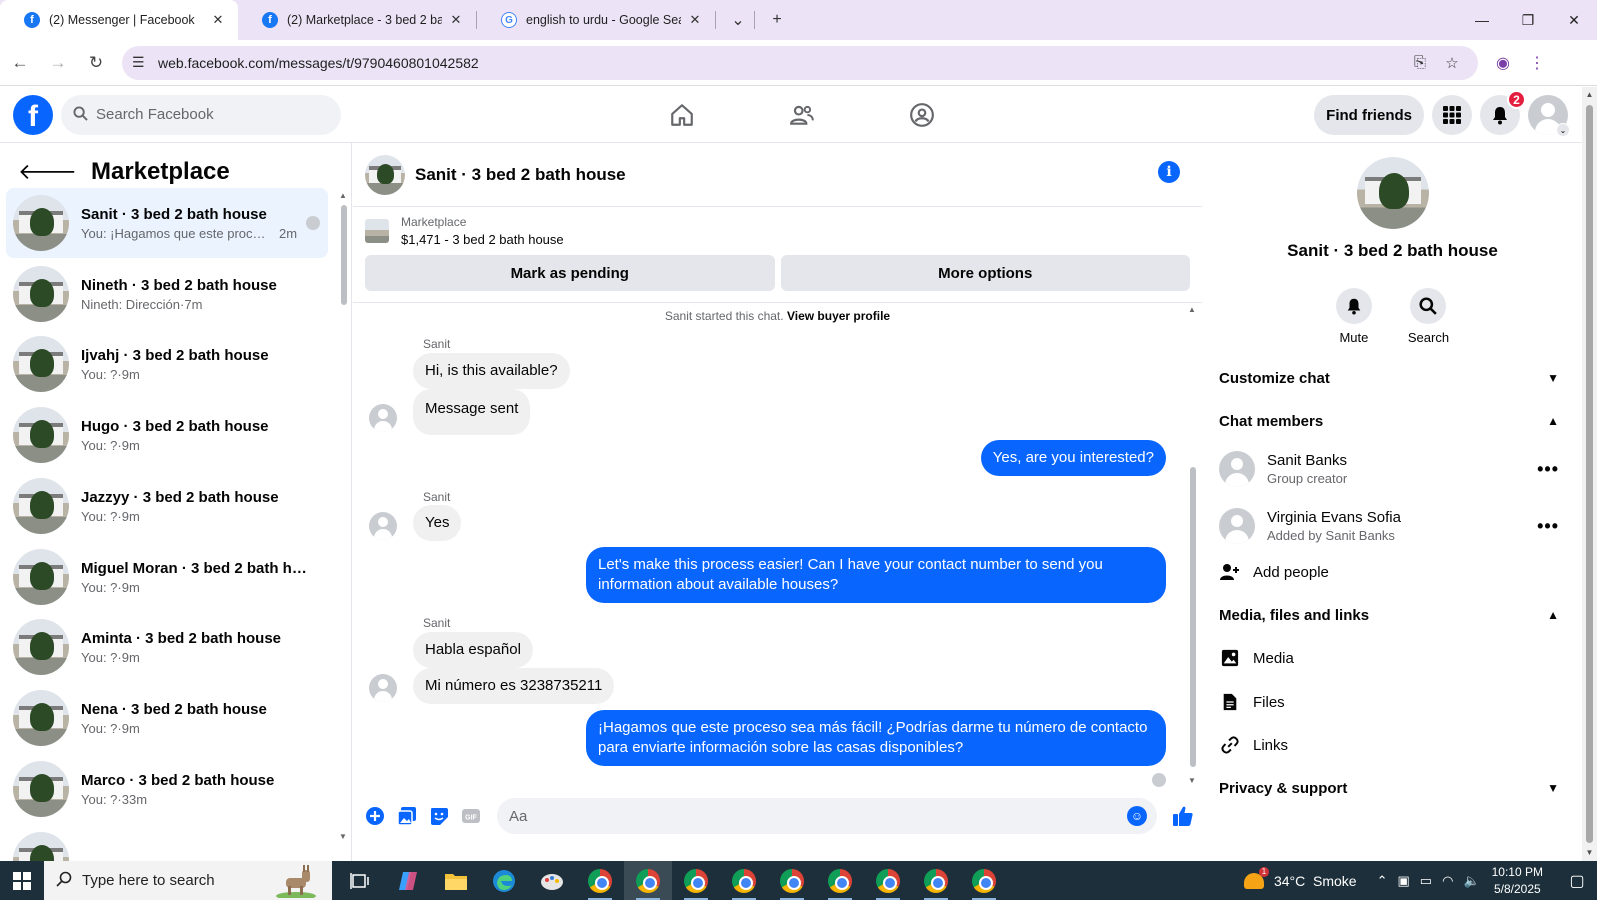  I want to click on tab-search-dropdown-icon: ⌄, so click(738, 20).